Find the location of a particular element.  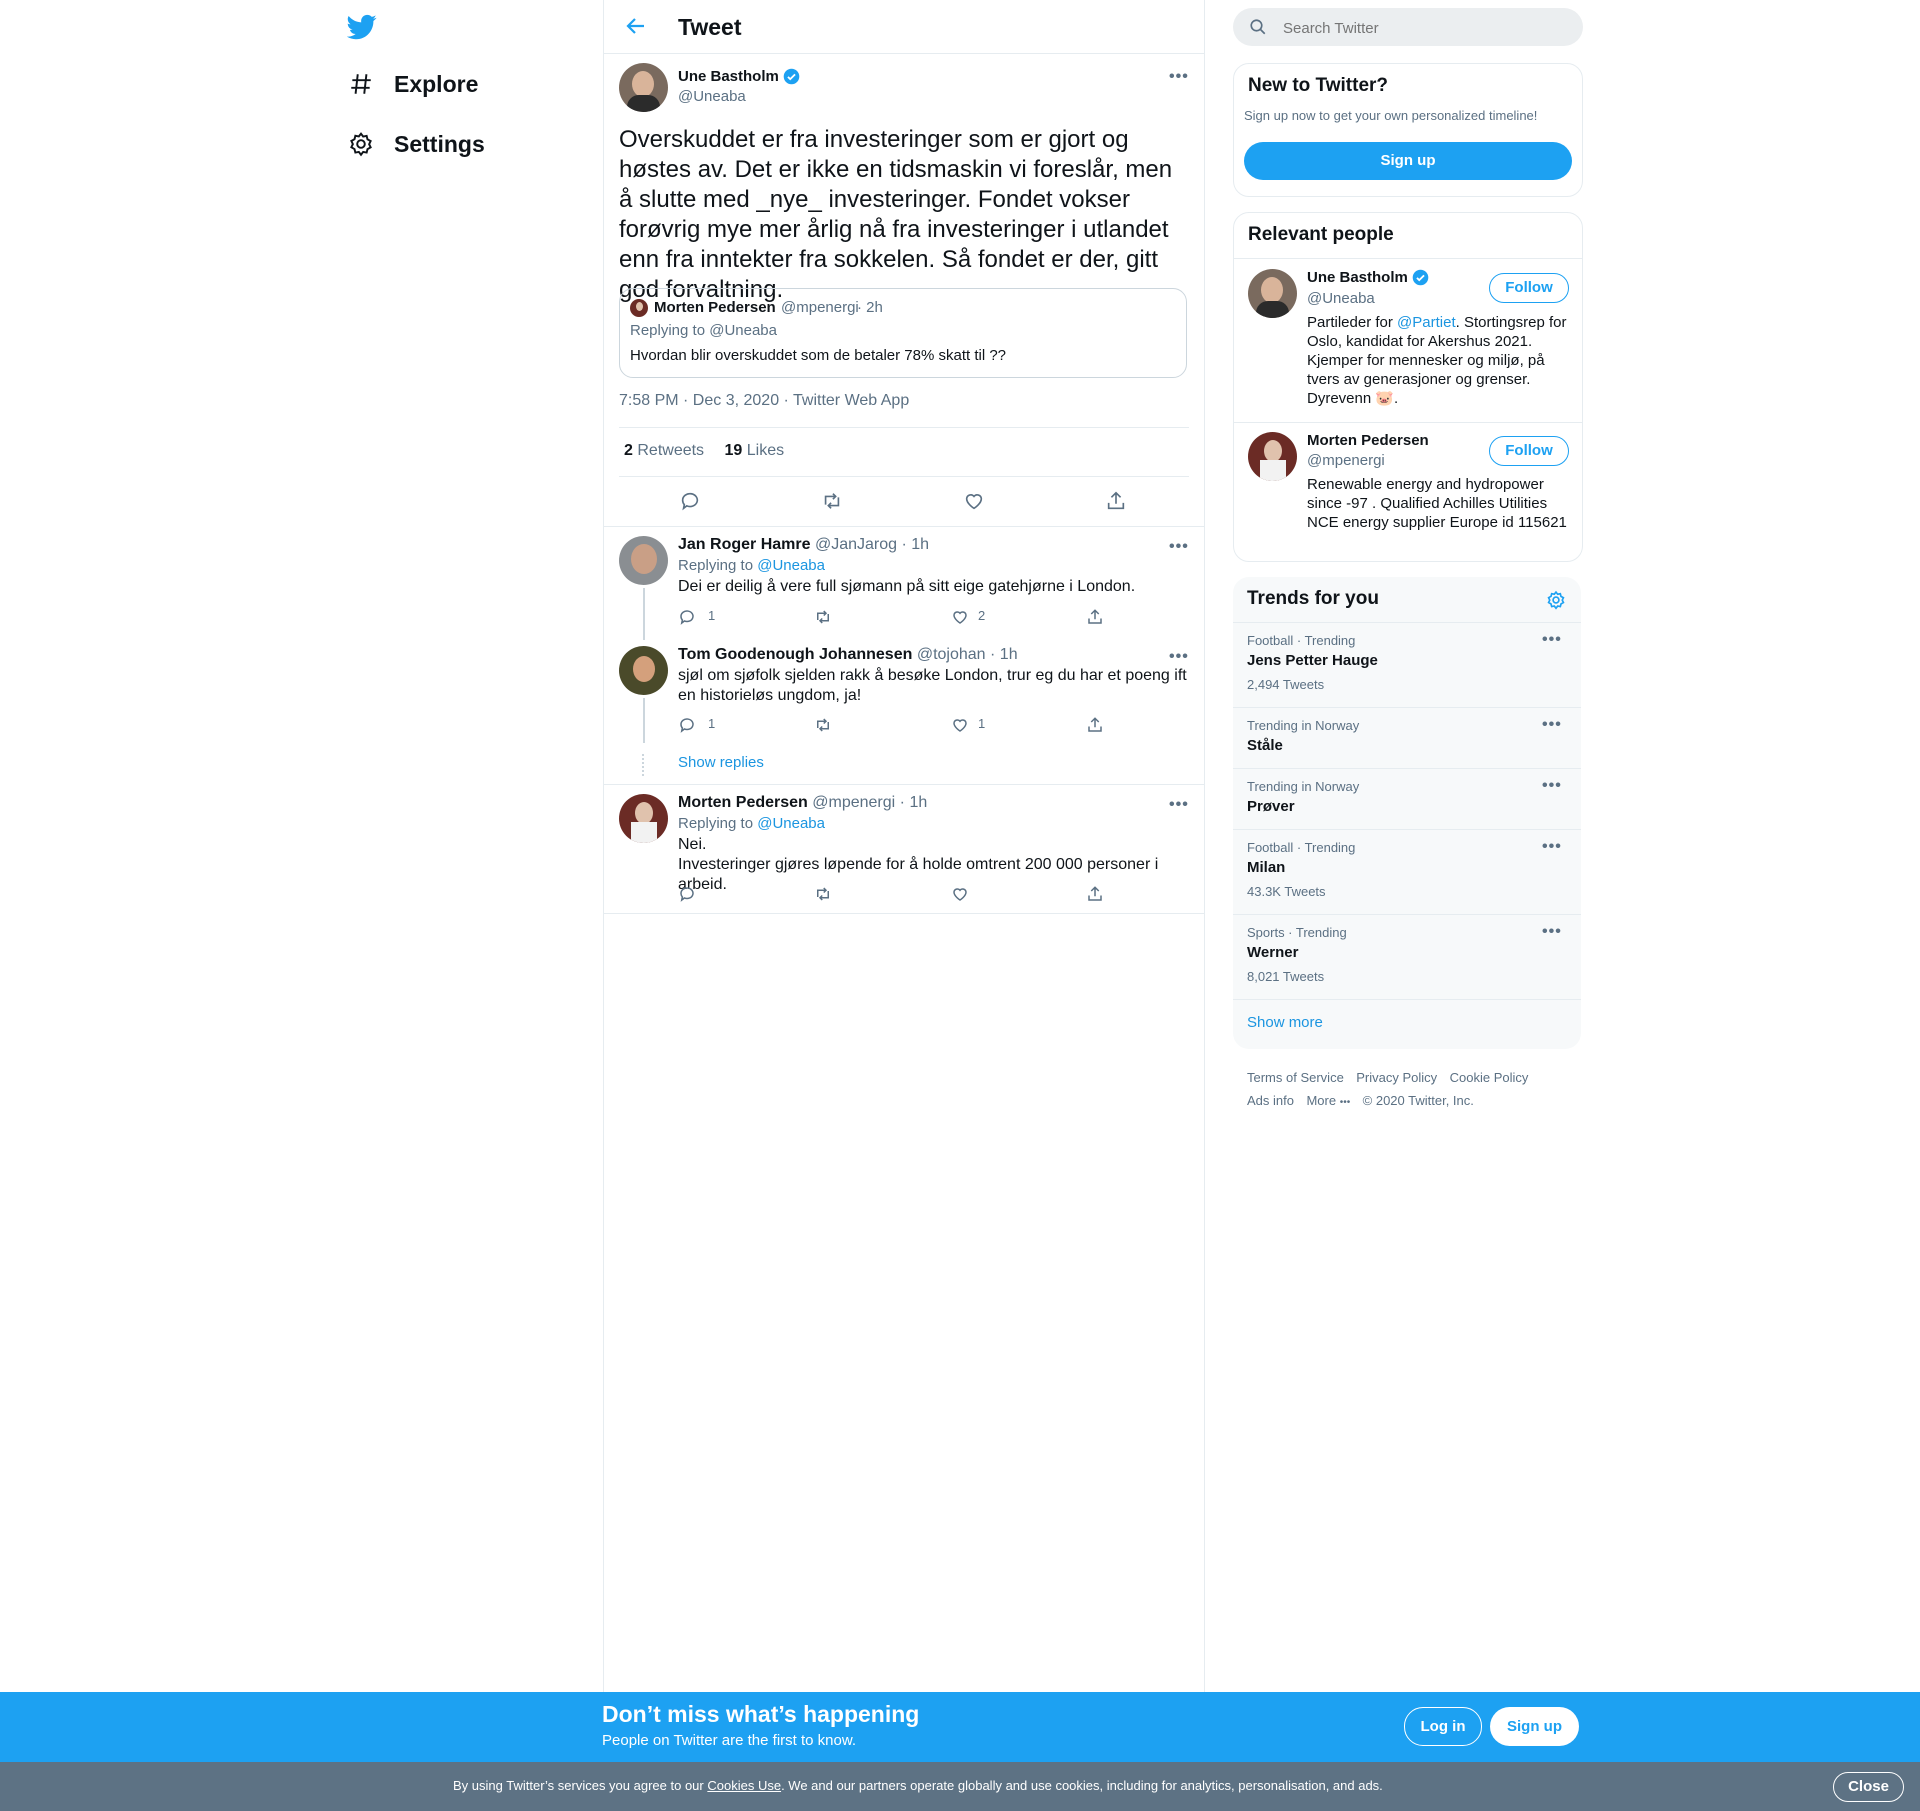

reply-author-handle: @tojohan is located at coordinates (951, 654).